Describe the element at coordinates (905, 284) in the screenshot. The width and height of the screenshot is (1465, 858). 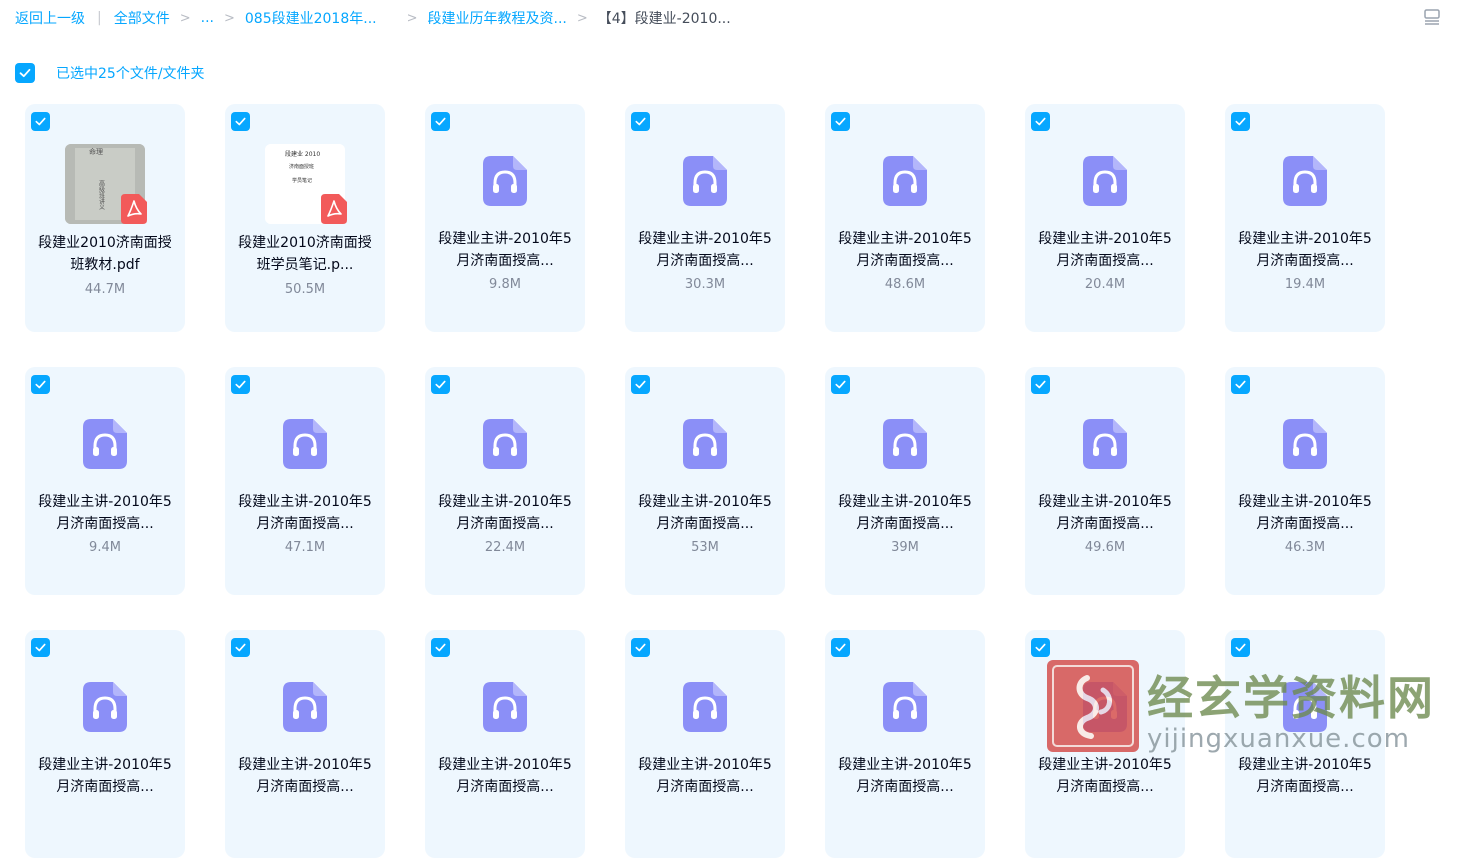
I see `file-size: 48.6M` at that location.